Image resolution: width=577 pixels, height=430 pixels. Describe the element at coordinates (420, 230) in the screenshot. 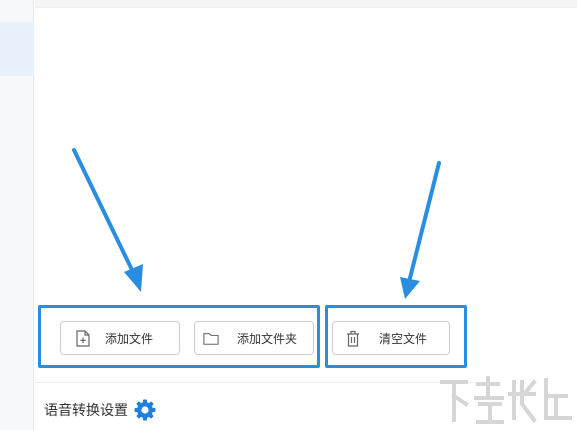

I see `arrow-right` at that location.